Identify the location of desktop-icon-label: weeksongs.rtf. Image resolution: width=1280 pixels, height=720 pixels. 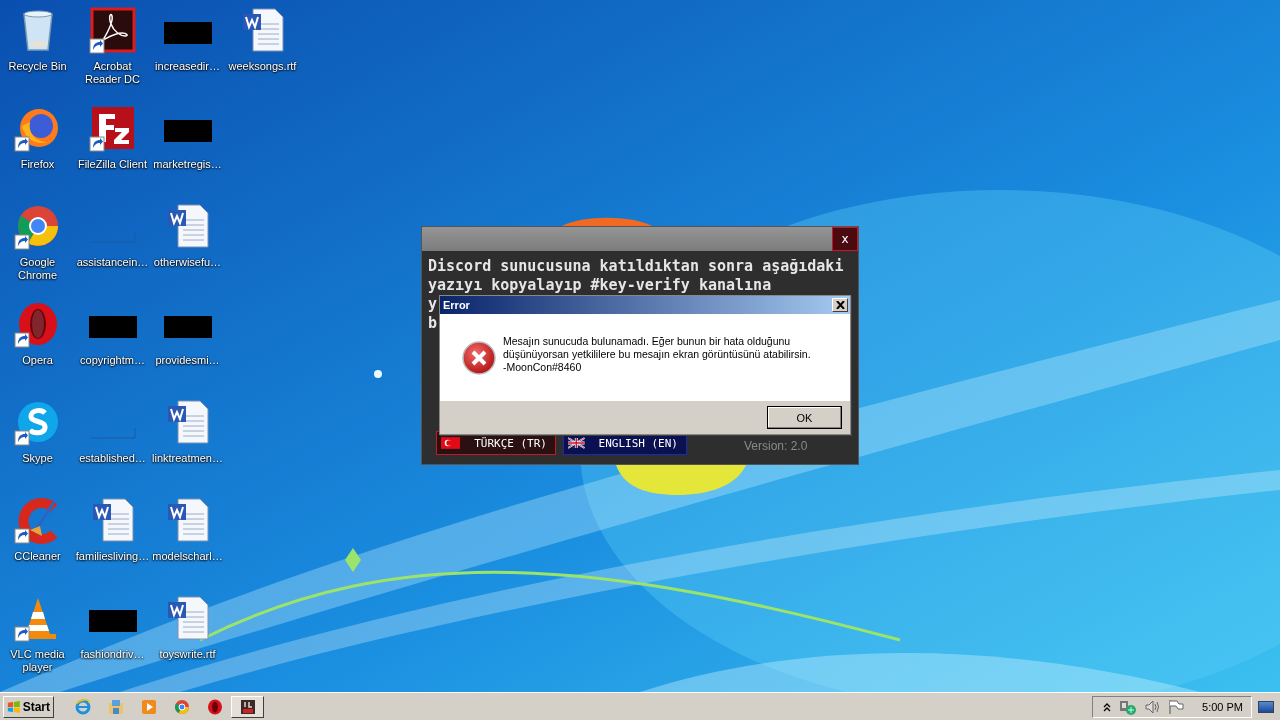
(262, 66).